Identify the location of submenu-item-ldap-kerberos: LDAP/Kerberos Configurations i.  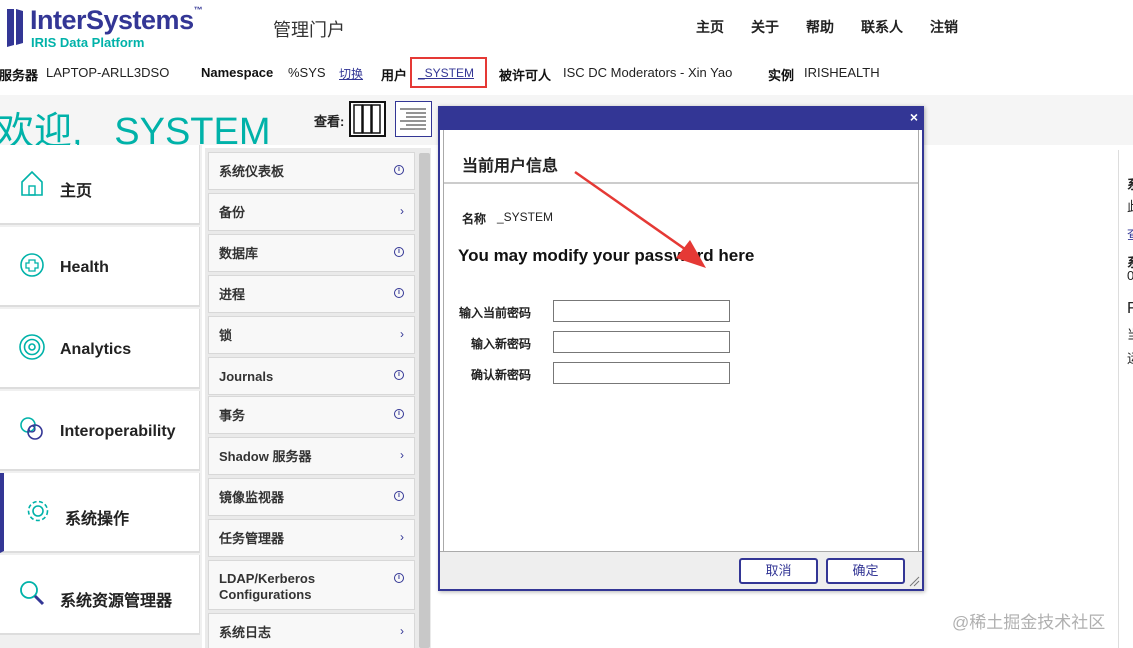
(311, 585).